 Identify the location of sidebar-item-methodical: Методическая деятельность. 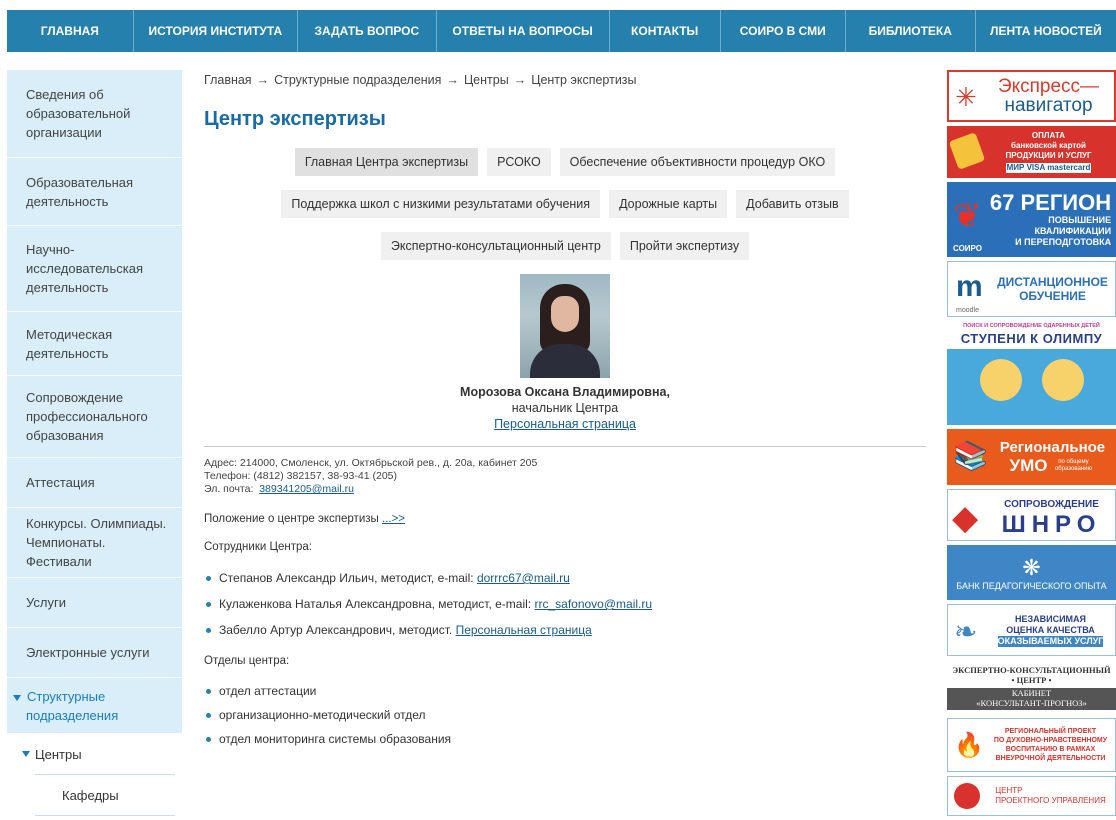
(94, 344).